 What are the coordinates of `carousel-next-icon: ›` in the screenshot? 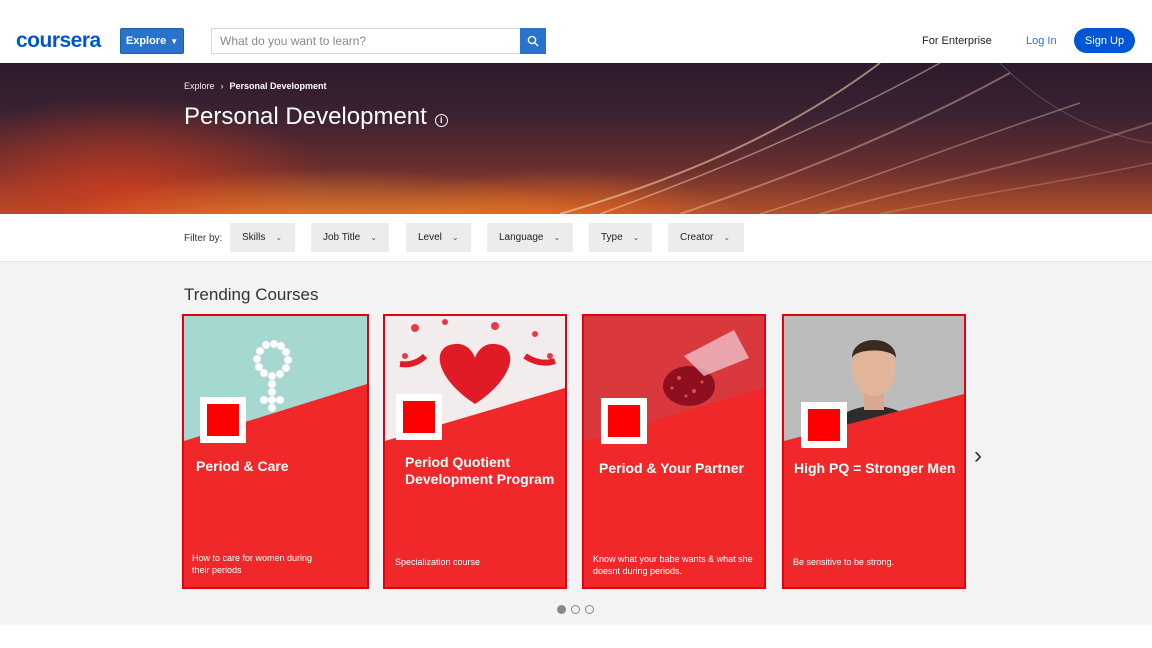 It's located at (978, 456).